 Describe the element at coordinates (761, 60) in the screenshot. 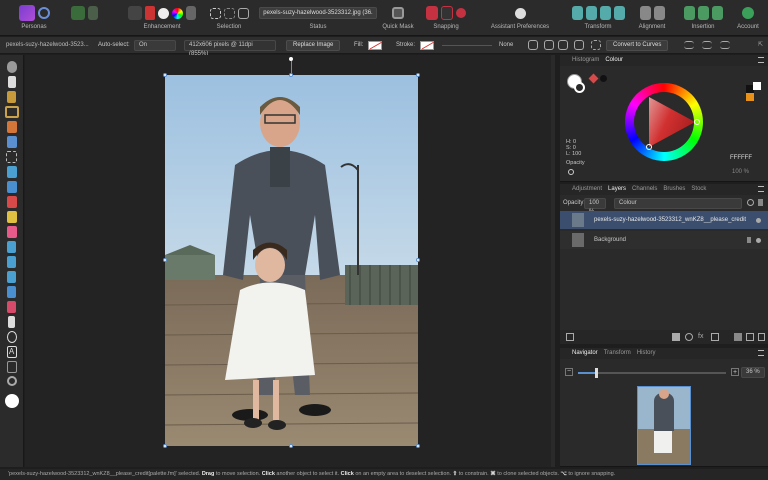

I see `colour-panel-menu-icon` at that location.